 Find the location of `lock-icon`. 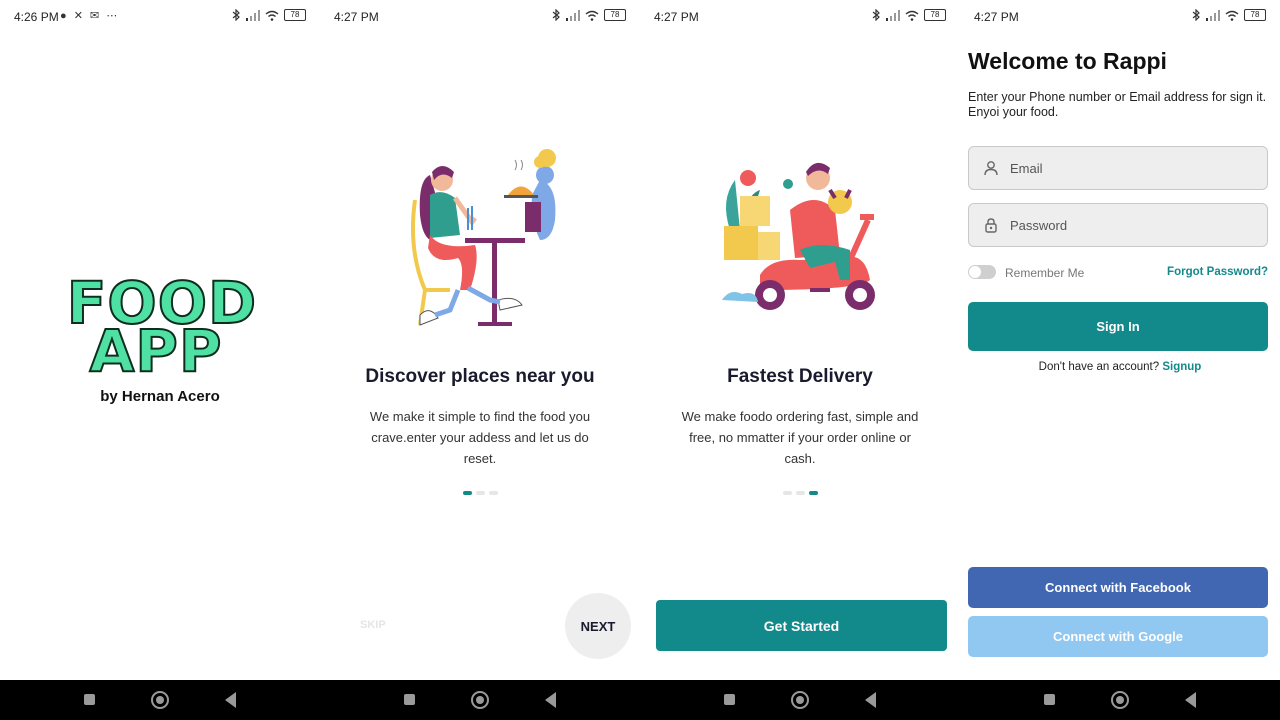

lock-icon is located at coordinates (991, 225).